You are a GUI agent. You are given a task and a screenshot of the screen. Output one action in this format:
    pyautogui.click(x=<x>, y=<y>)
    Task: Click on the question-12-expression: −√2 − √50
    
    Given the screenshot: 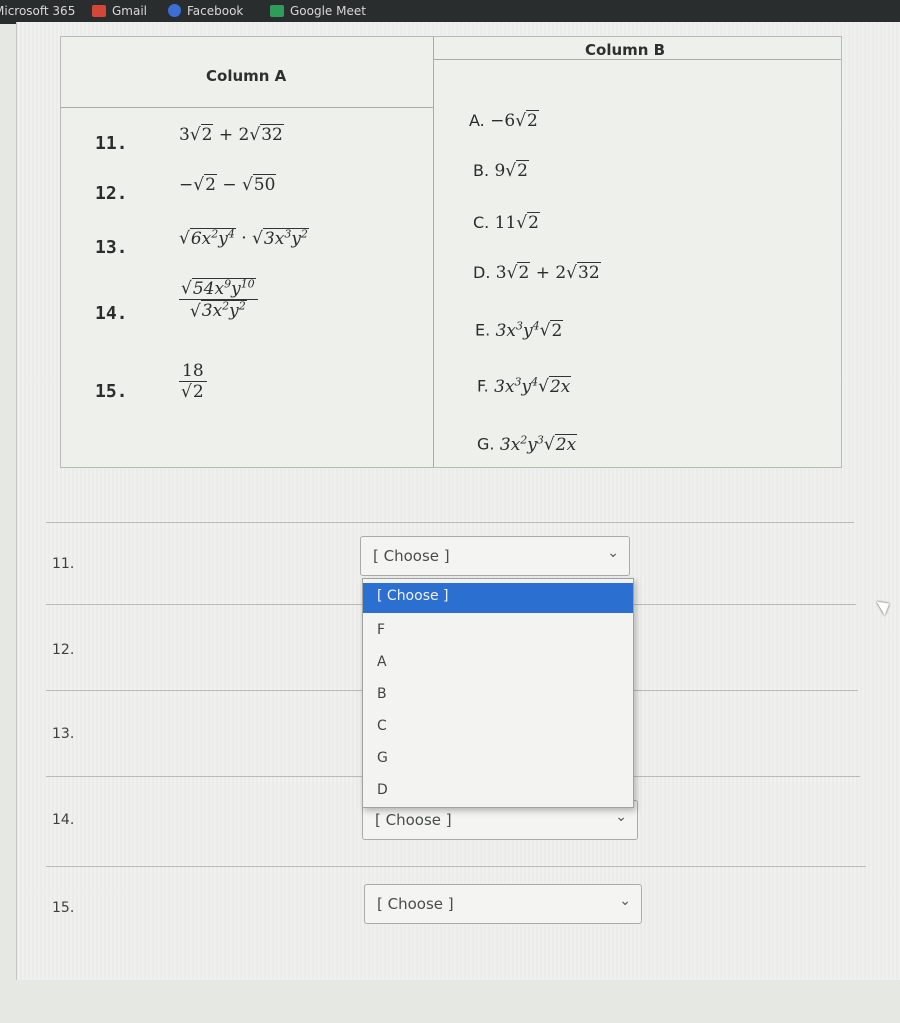 What is the action you would take?
    pyautogui.click(x=228, y=184)
    